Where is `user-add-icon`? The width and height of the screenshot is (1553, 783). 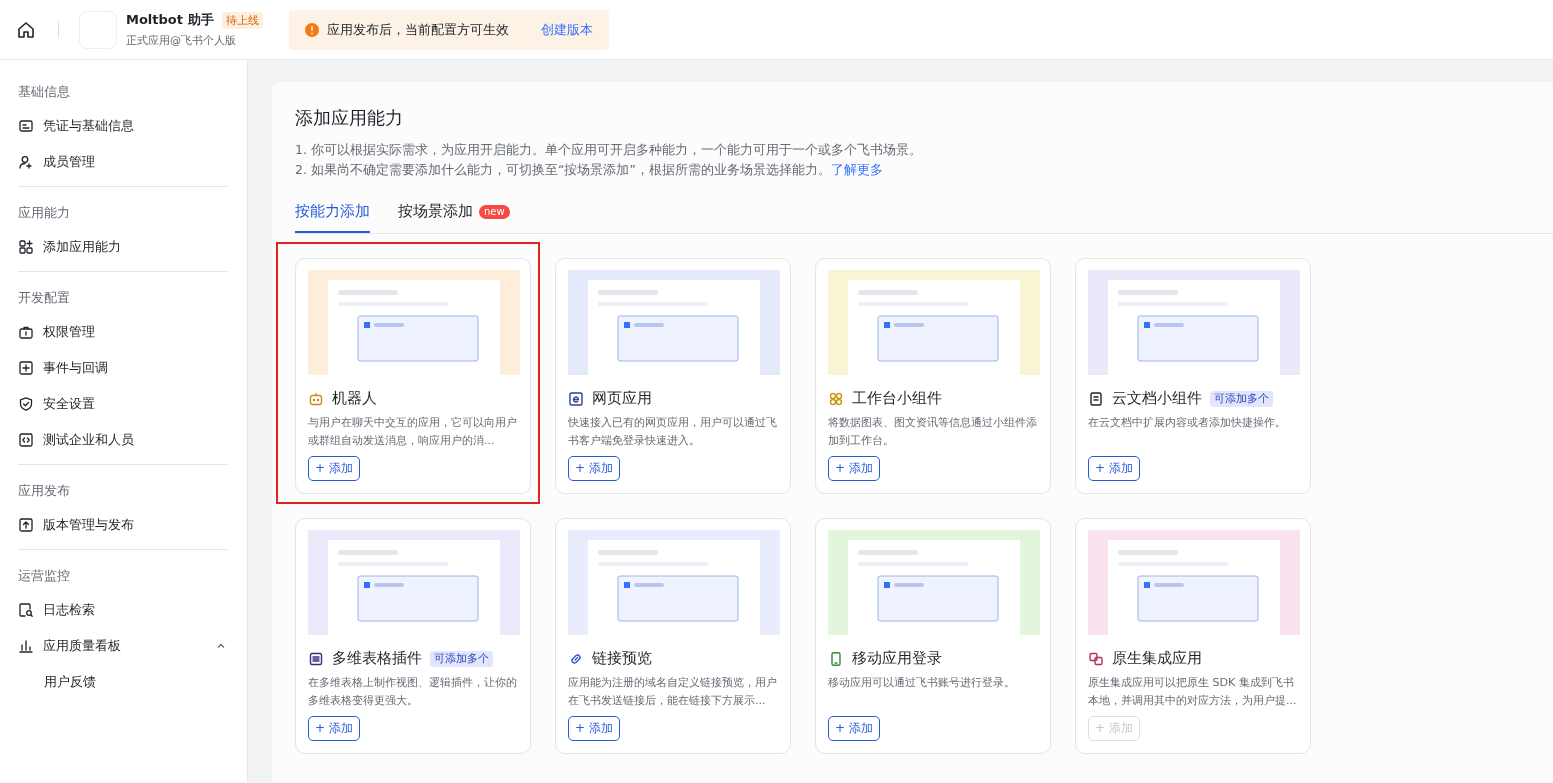 user-add-icon is located at coordinates (26, 162).